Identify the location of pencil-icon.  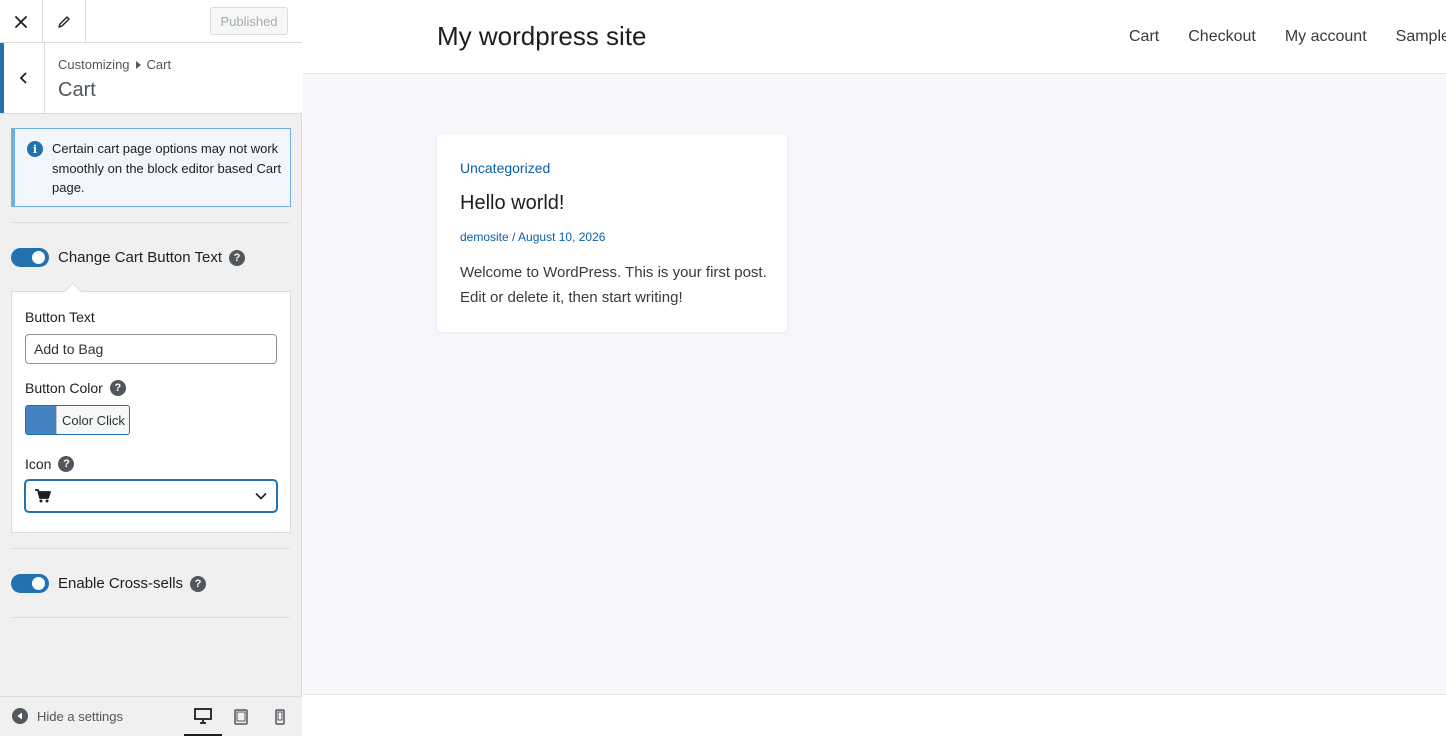
(64, 21).